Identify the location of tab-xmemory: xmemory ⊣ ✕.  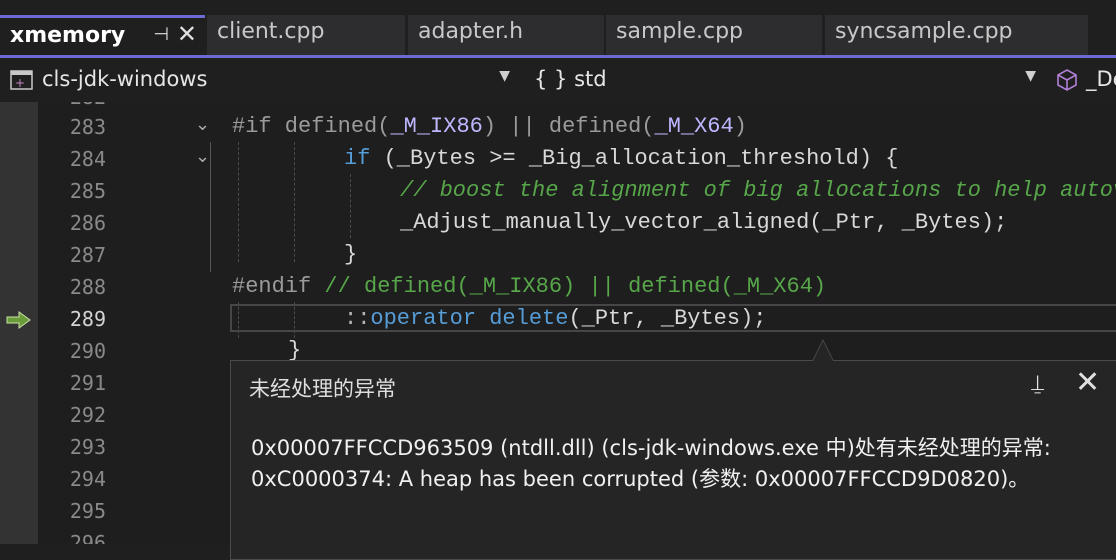
(102, 35).